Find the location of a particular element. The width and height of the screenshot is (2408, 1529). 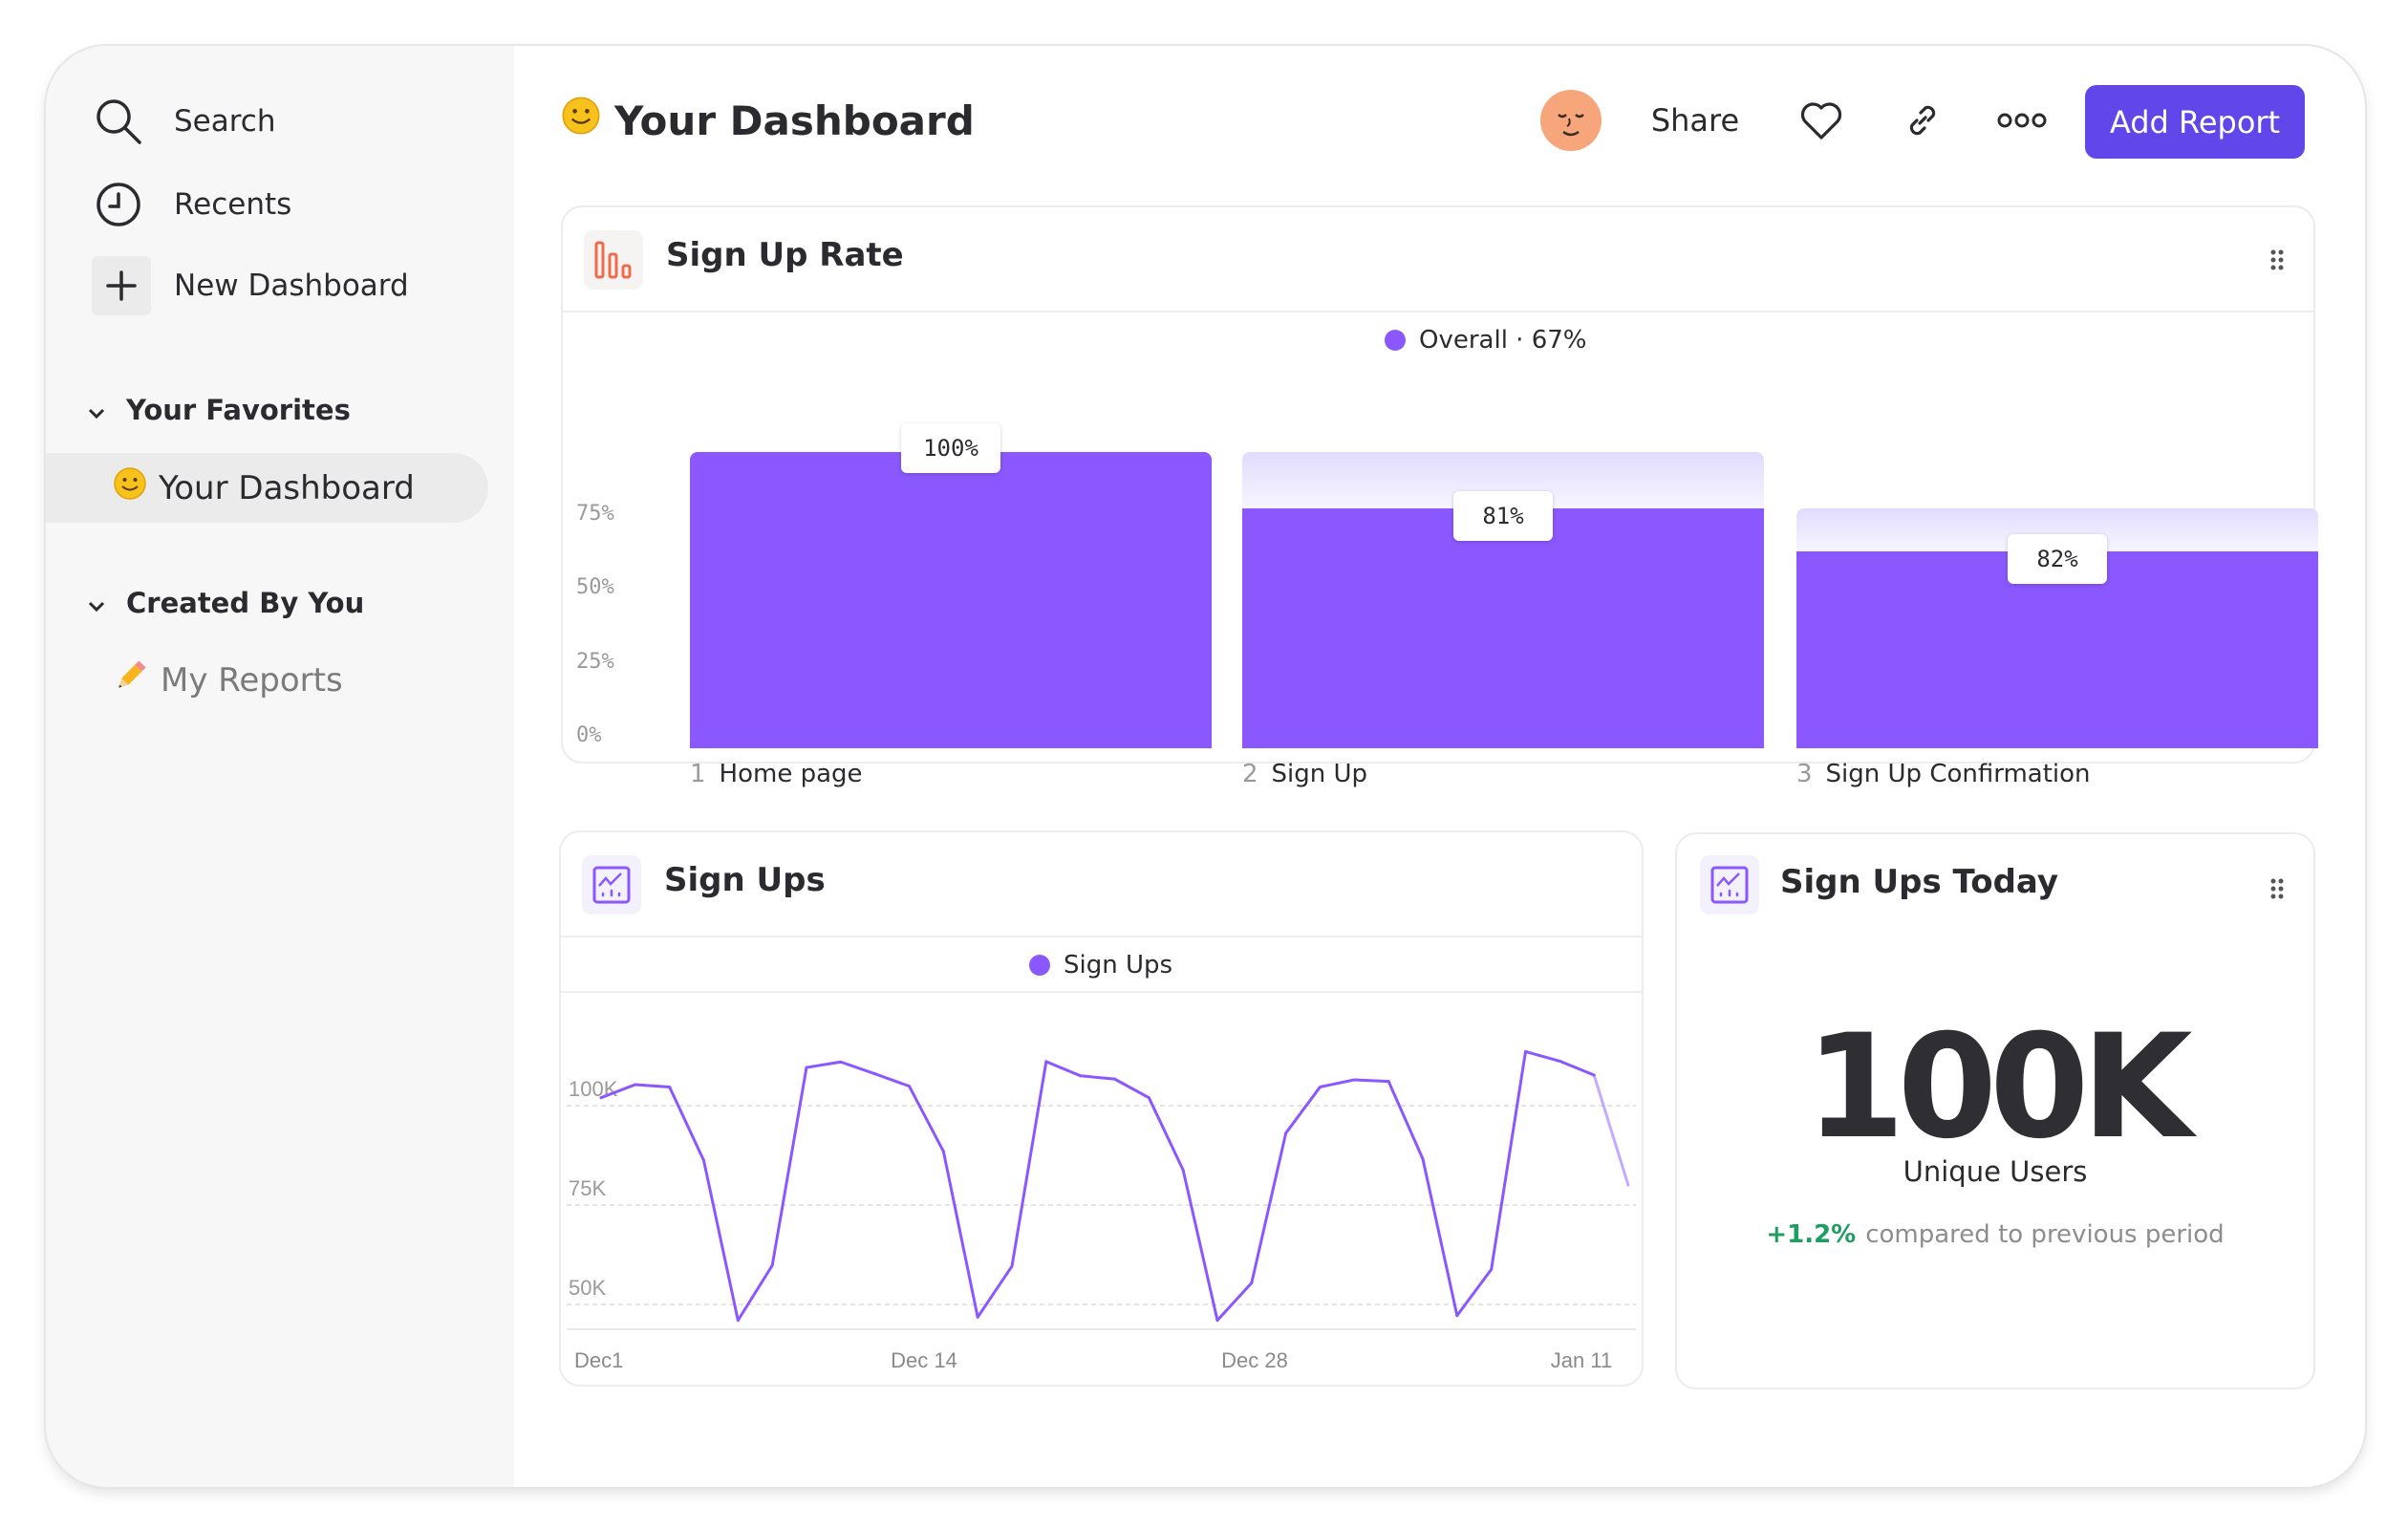

funnel-chart-icon is located at coordinates (614, 260).